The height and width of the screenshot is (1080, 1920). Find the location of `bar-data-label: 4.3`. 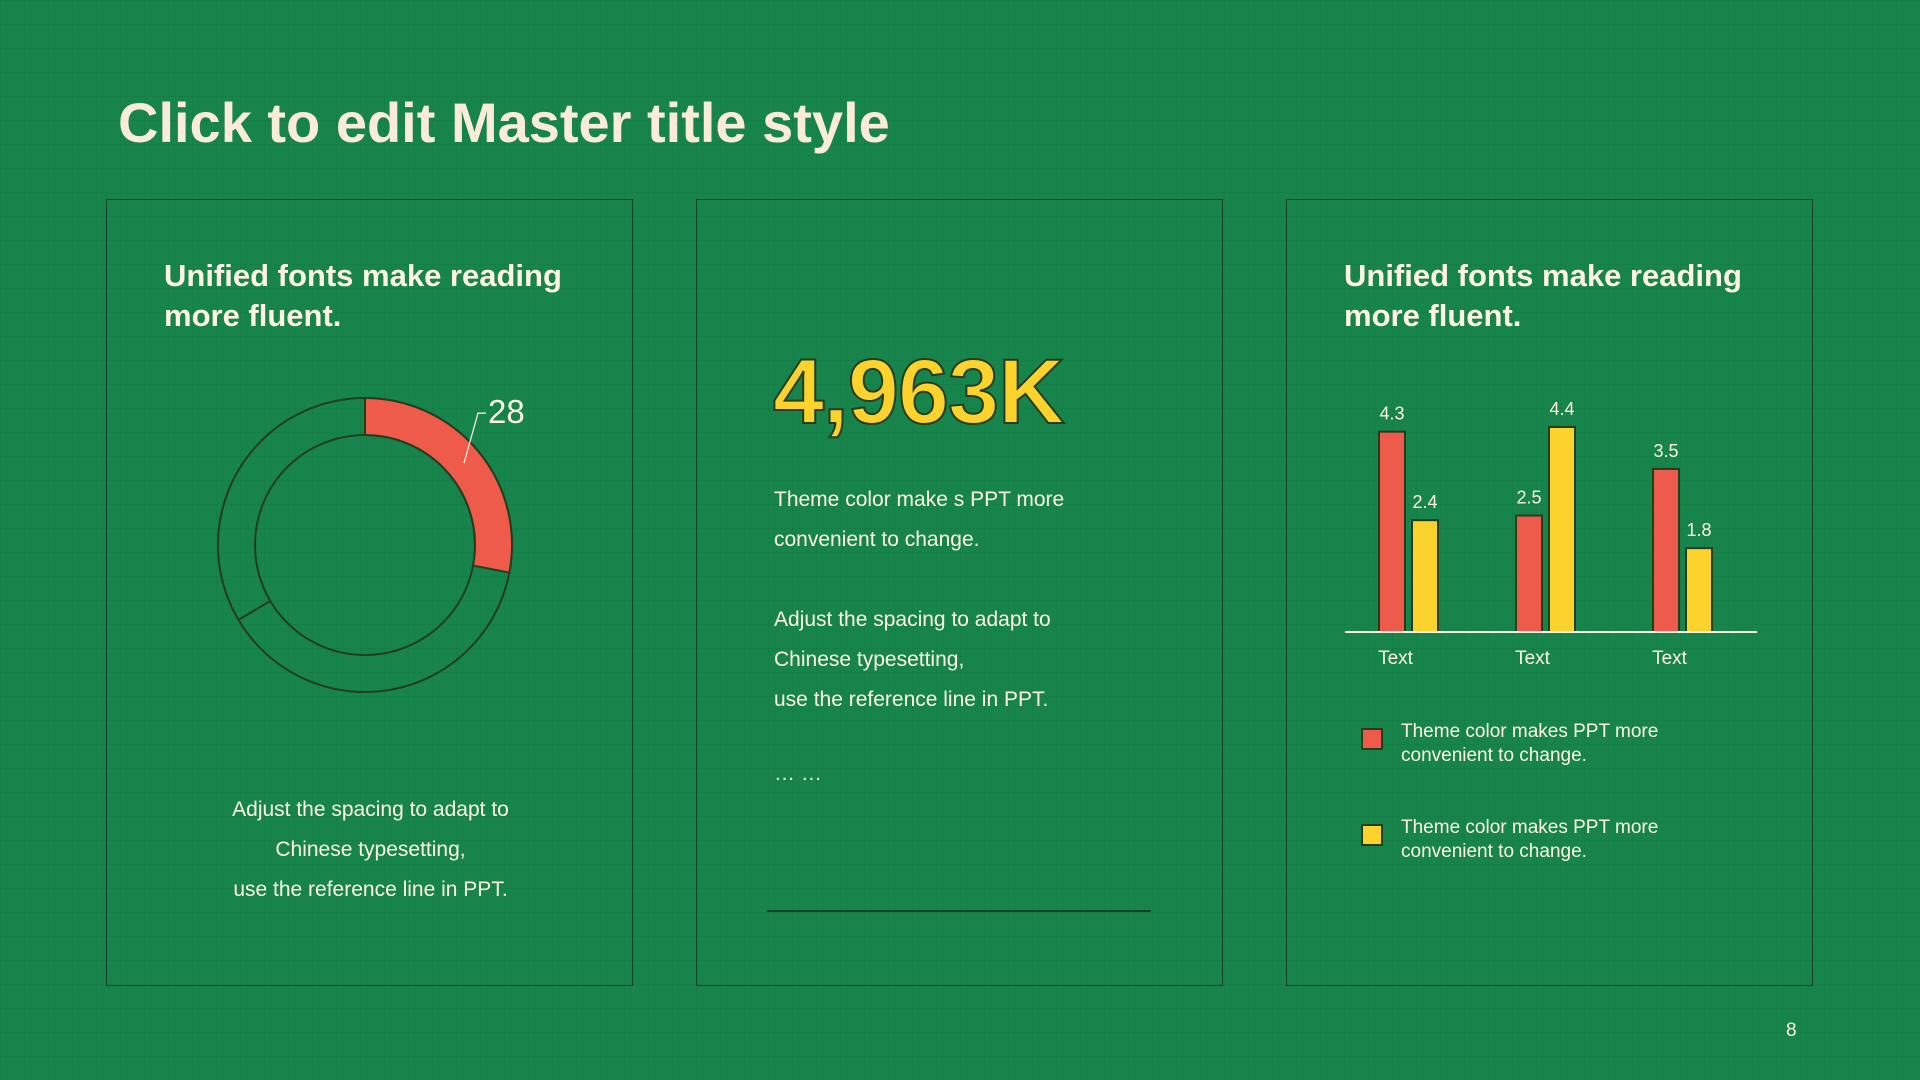

bar-data-label: 4.3 is located at coordinates (1391, 414).